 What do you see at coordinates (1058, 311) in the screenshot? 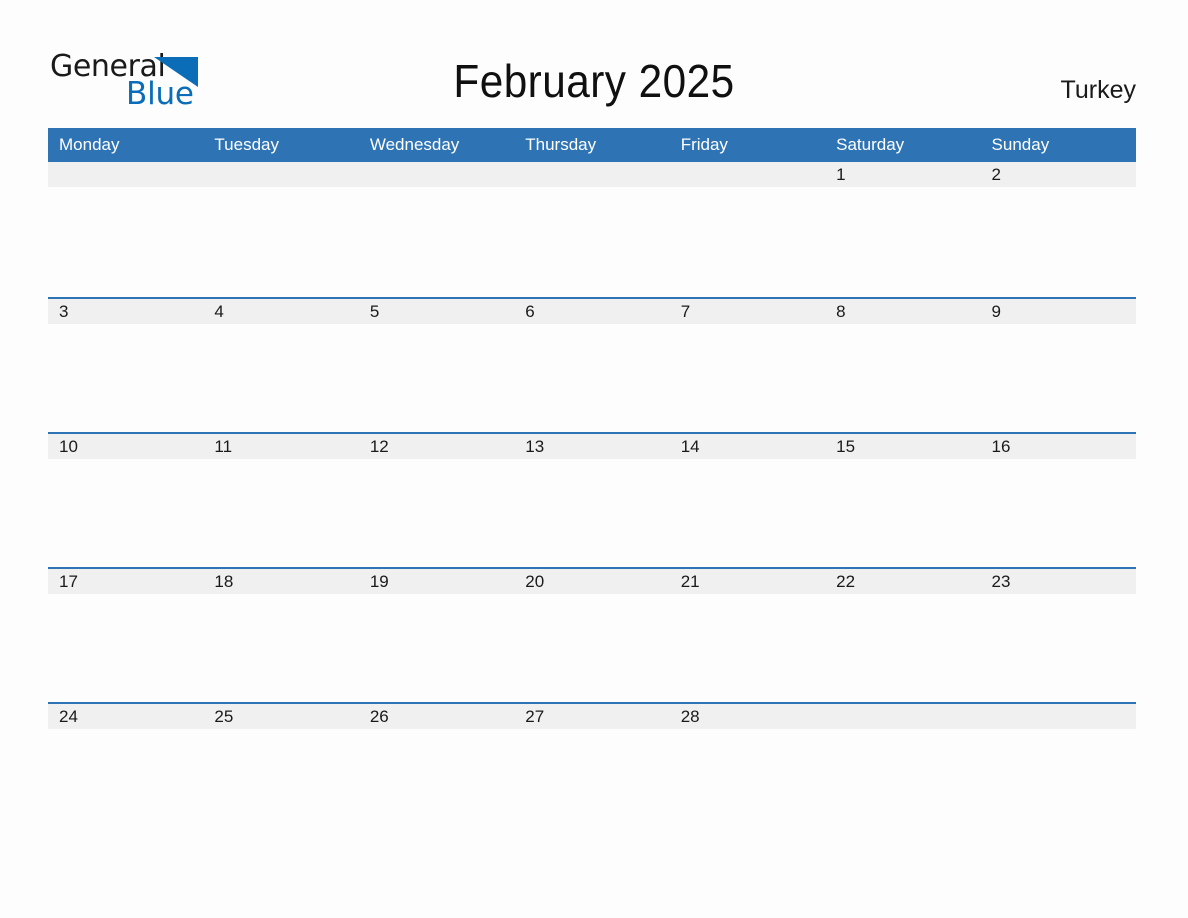
I see `date-cell: 9` at bounding box center [1058, 311].